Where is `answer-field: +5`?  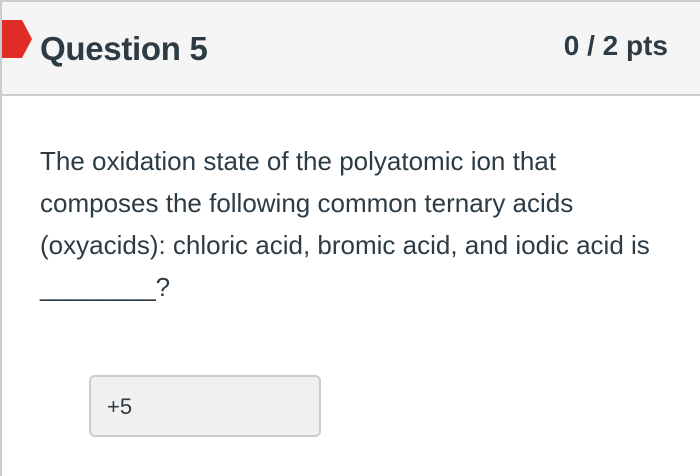
answer-field: +5 is located at coordinates (205, 406).